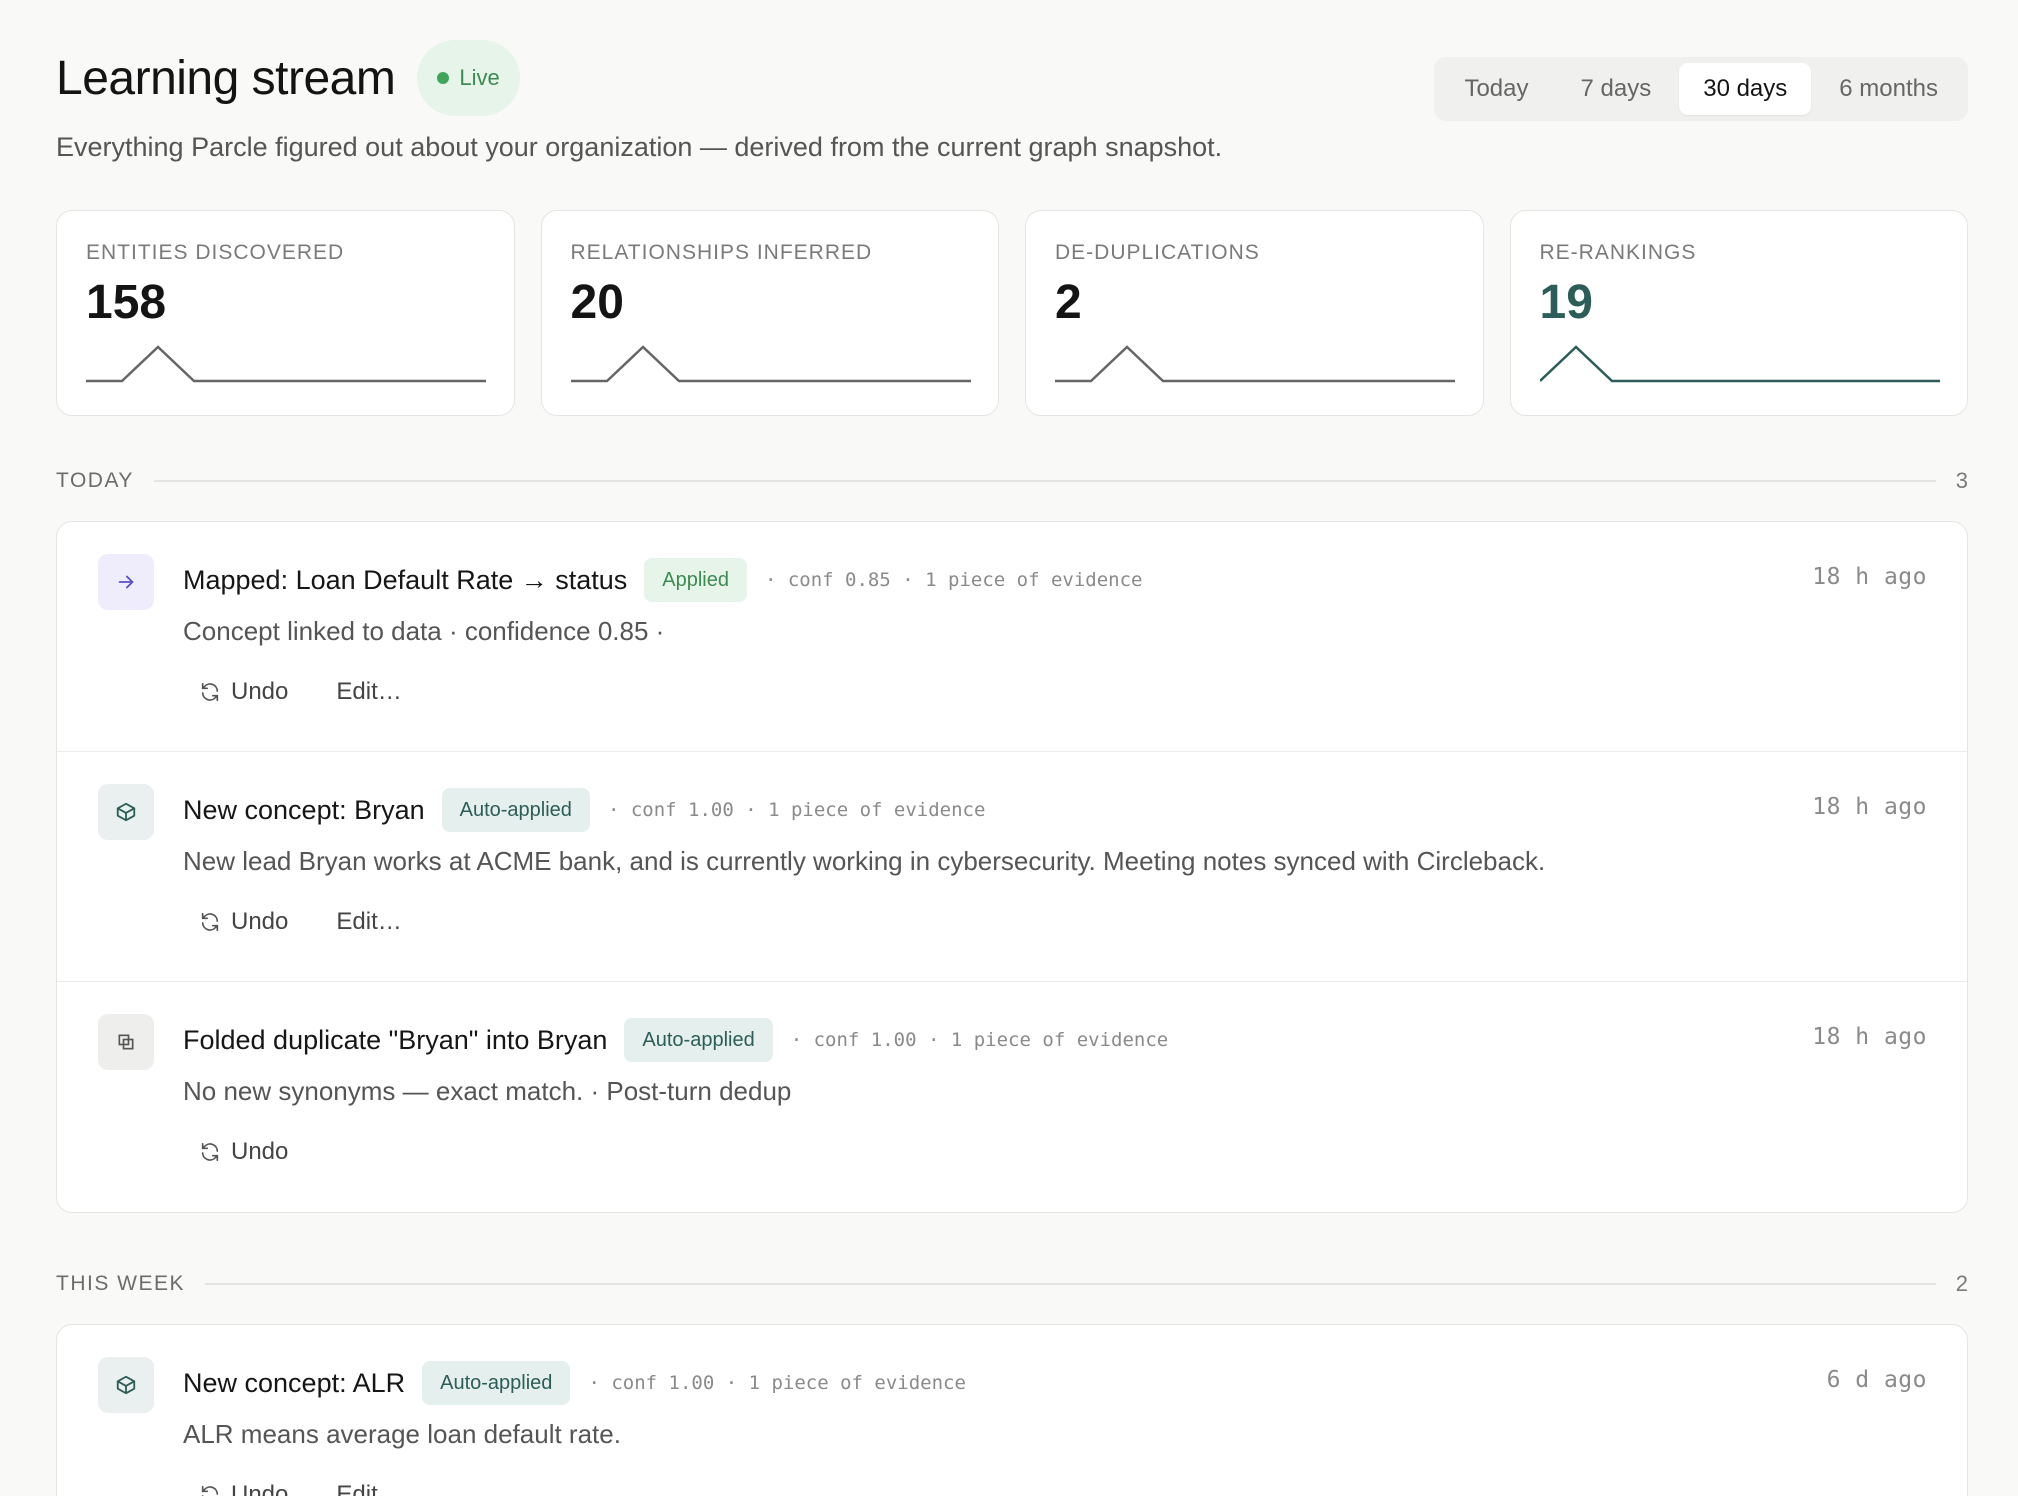  Describe the element at coordinates (1961, 1283) in the screenshot. I see `section-count: 2` at that location.